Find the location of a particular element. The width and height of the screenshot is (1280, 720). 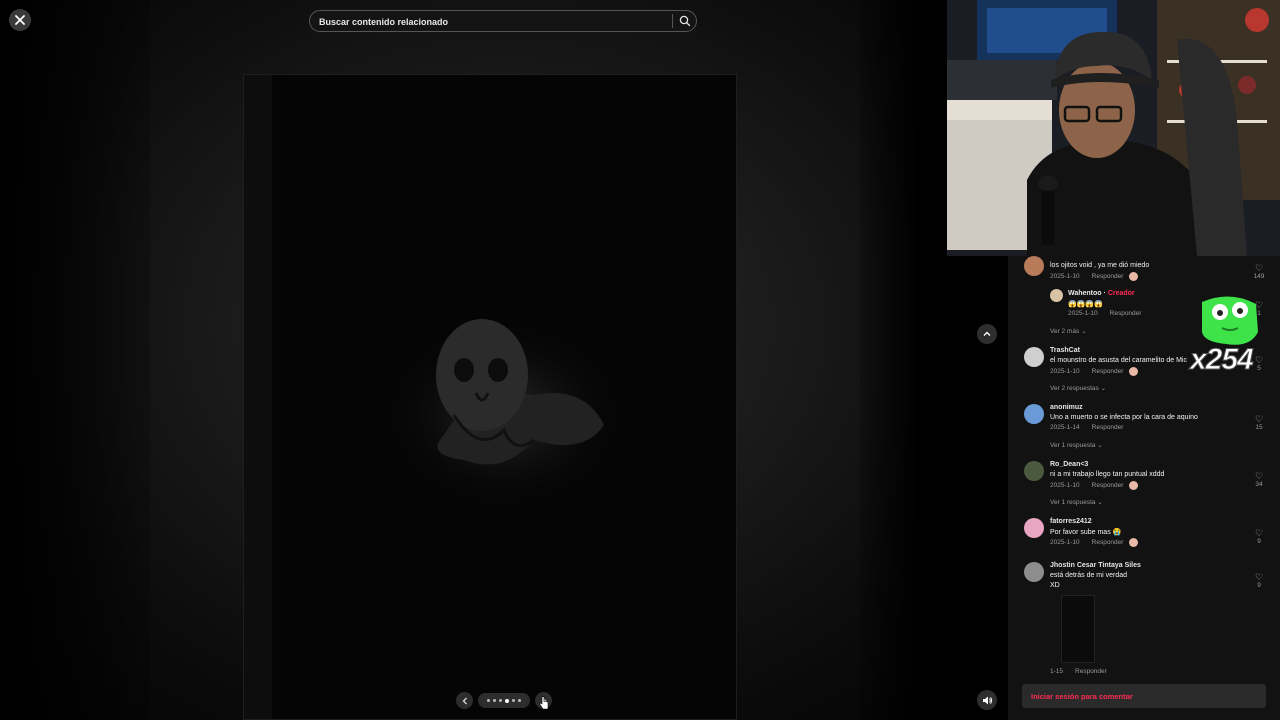

comment-text: los ojitos void , ya me dió miedo is located at coordinates (1100, 265).